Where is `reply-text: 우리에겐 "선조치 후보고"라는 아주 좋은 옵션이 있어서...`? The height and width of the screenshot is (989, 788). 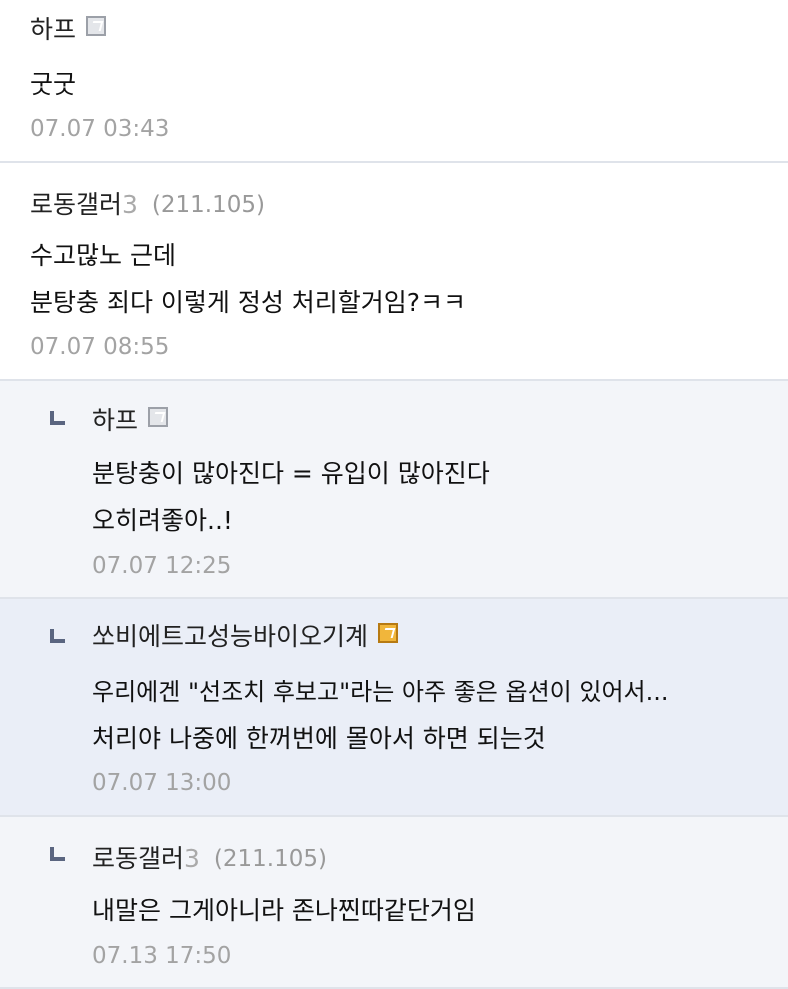
reply-text: 우리에겐 "선조치 후보고"라는 아주 좋은 옵션이 있어서... is located at coordinates (380, 692).